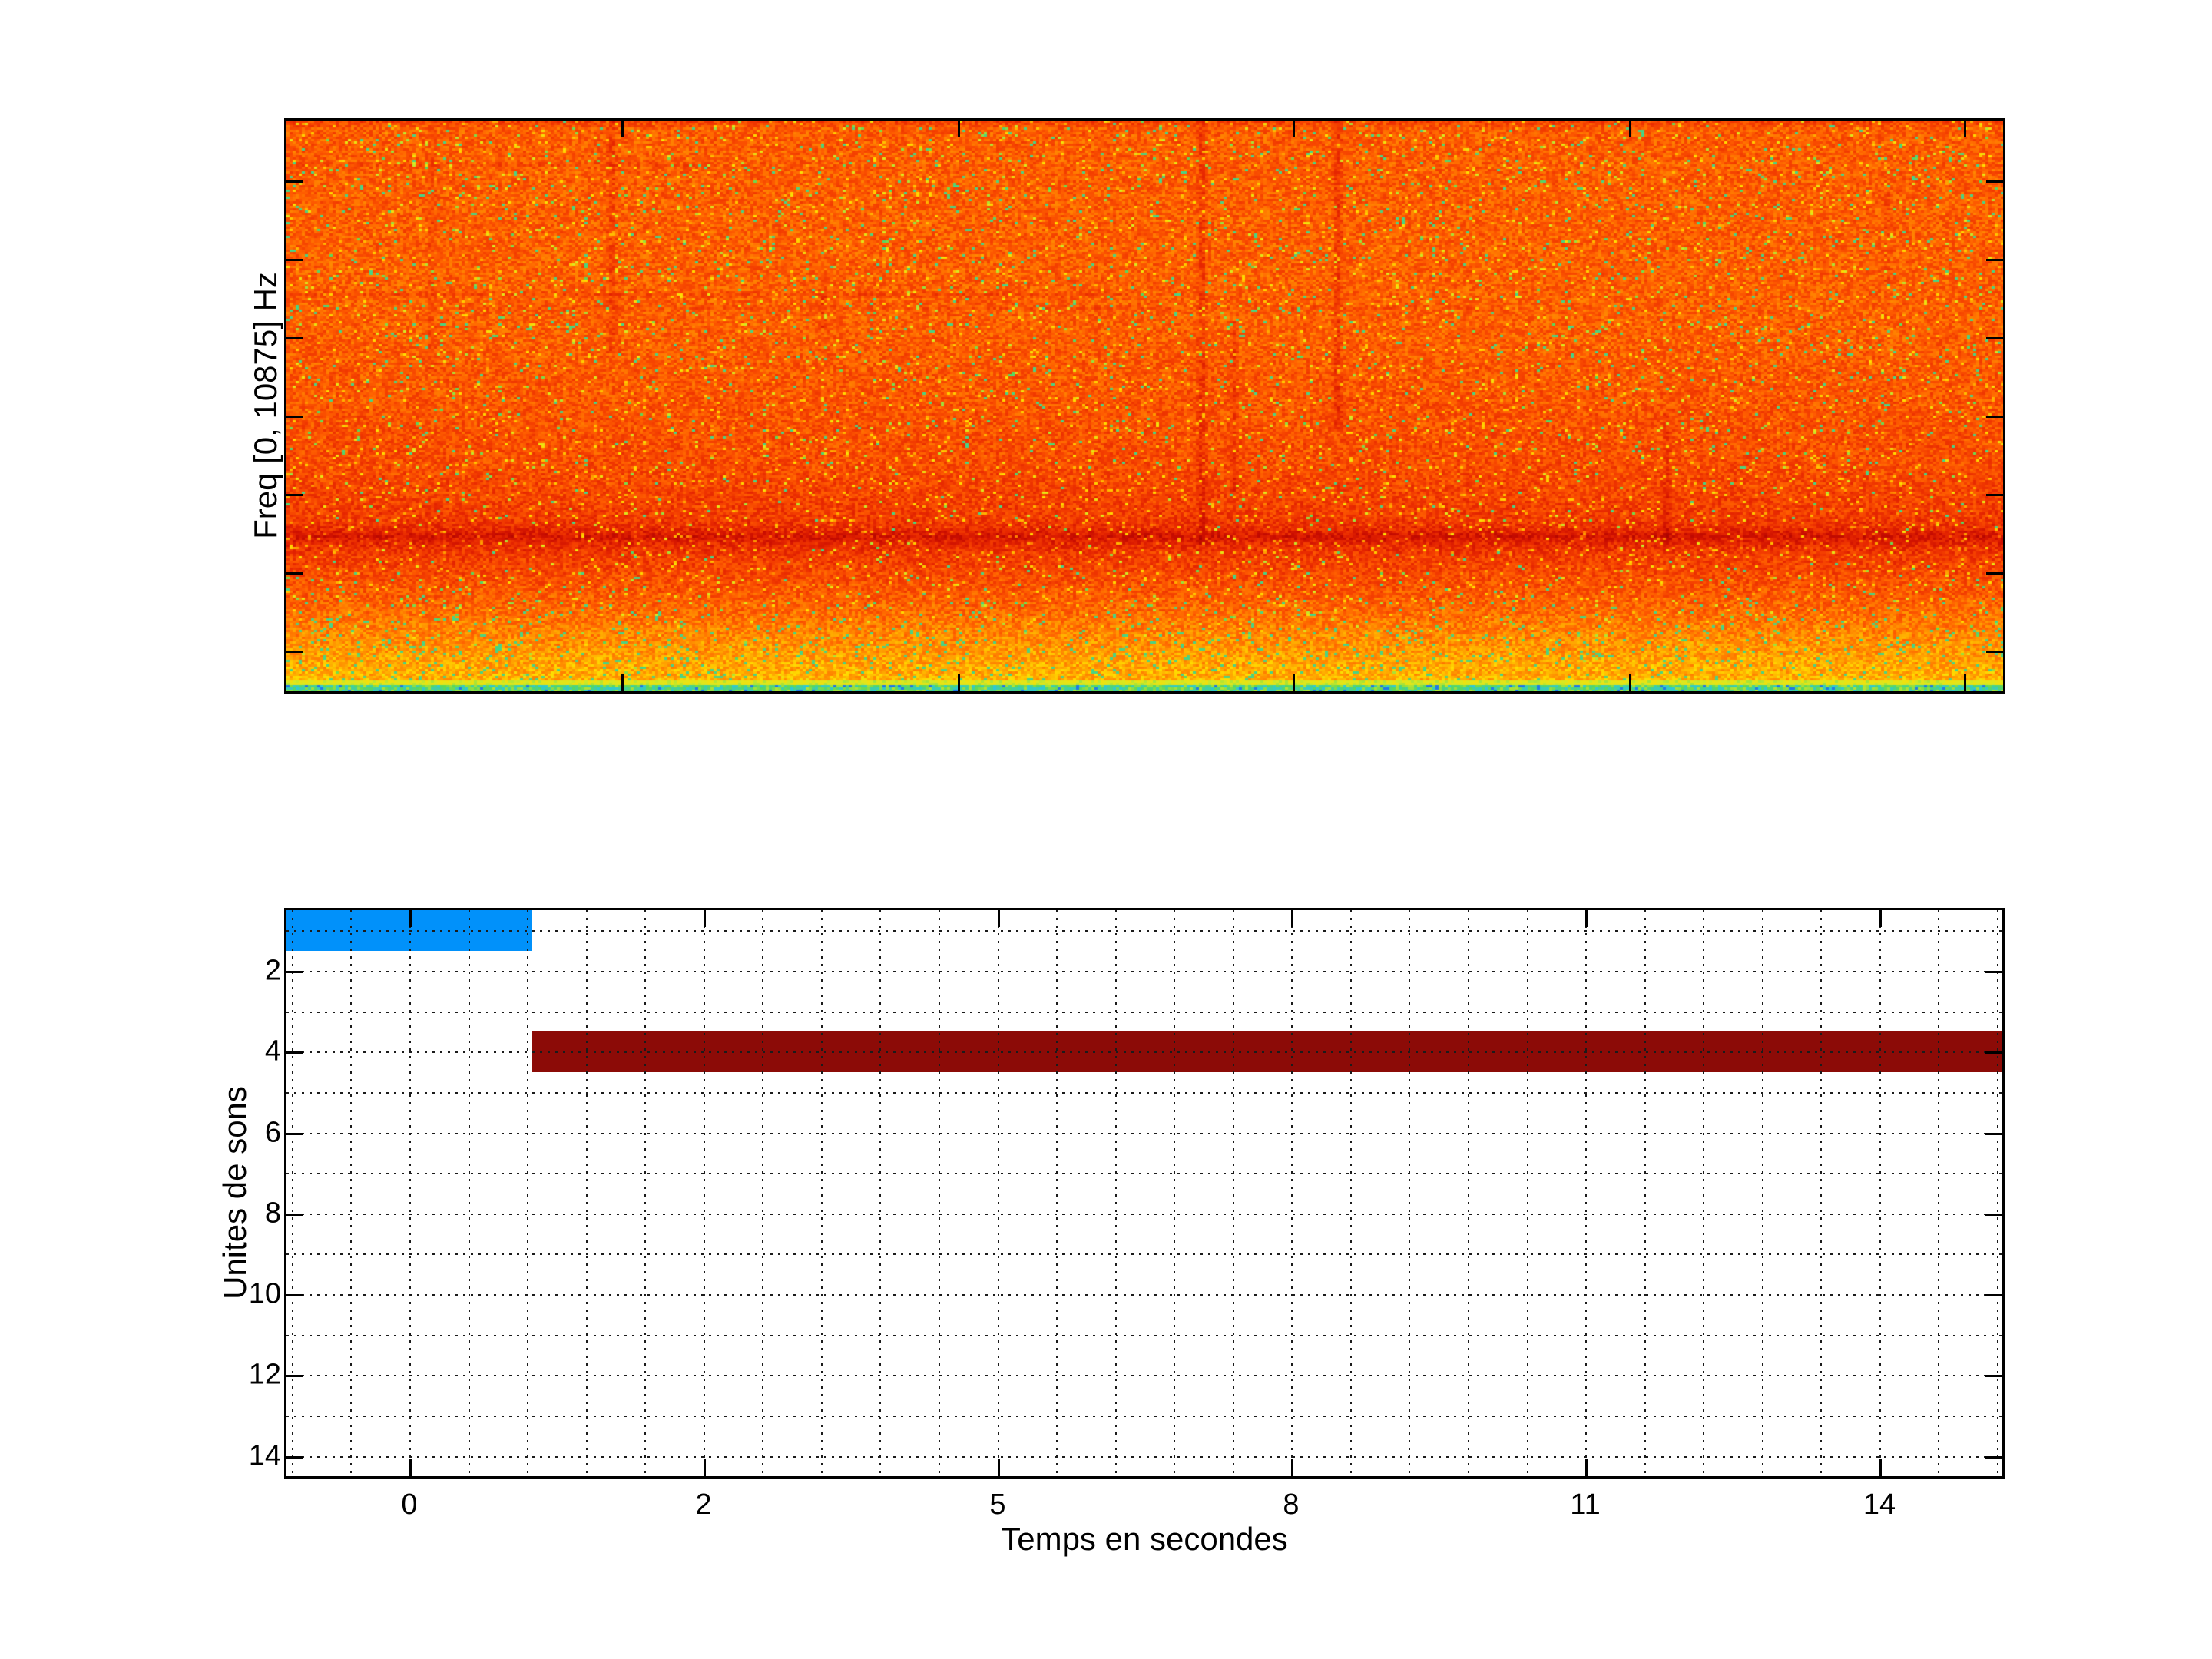 The width and height of the screenshot is (2212, 1659). What do you see at coordinates (998, 1505) in the screenshot?
I see `x-tick-label-5: 5` at bounding box center [998, 1505].